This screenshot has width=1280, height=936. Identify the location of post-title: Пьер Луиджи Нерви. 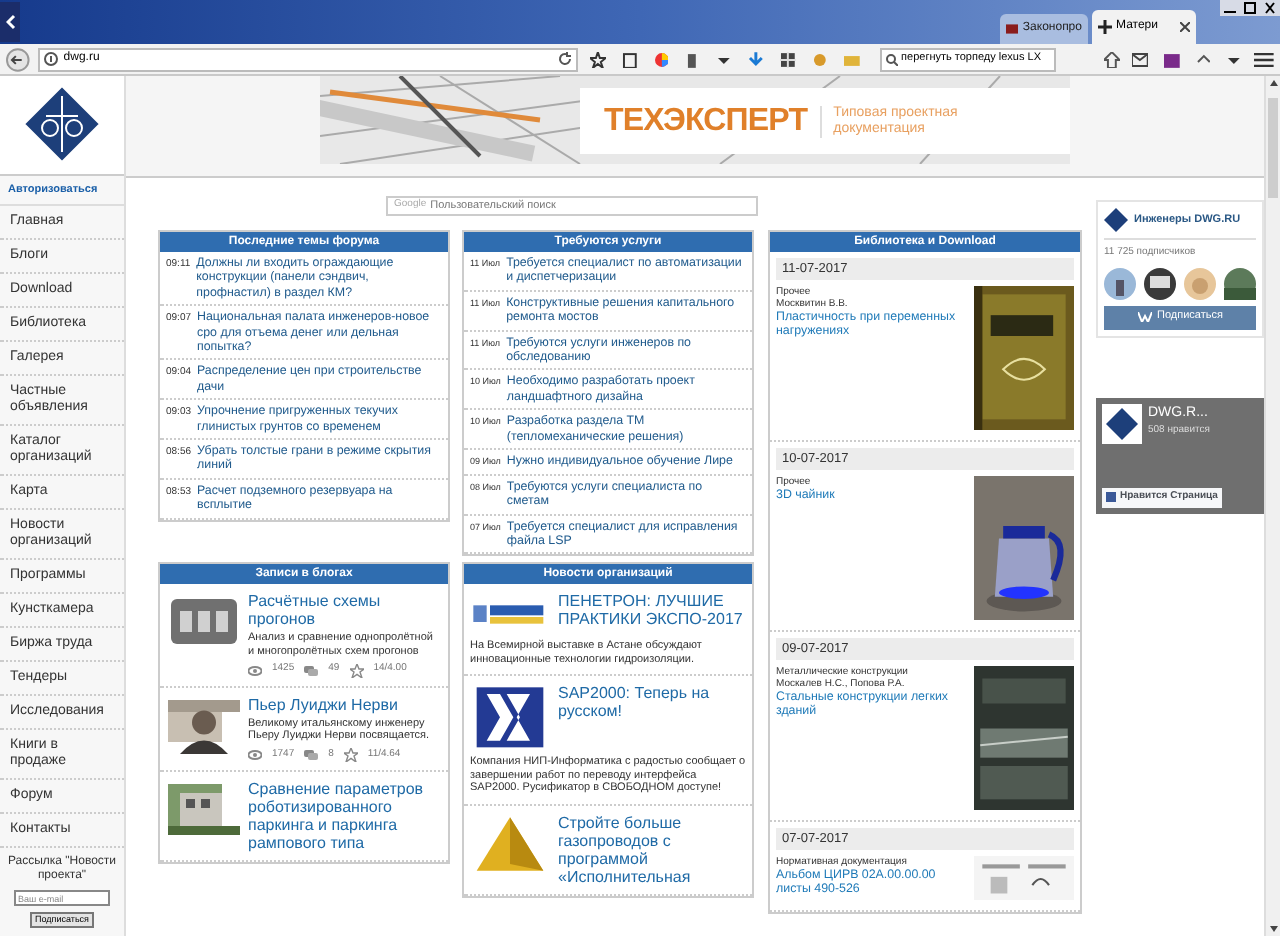
(344, 704).